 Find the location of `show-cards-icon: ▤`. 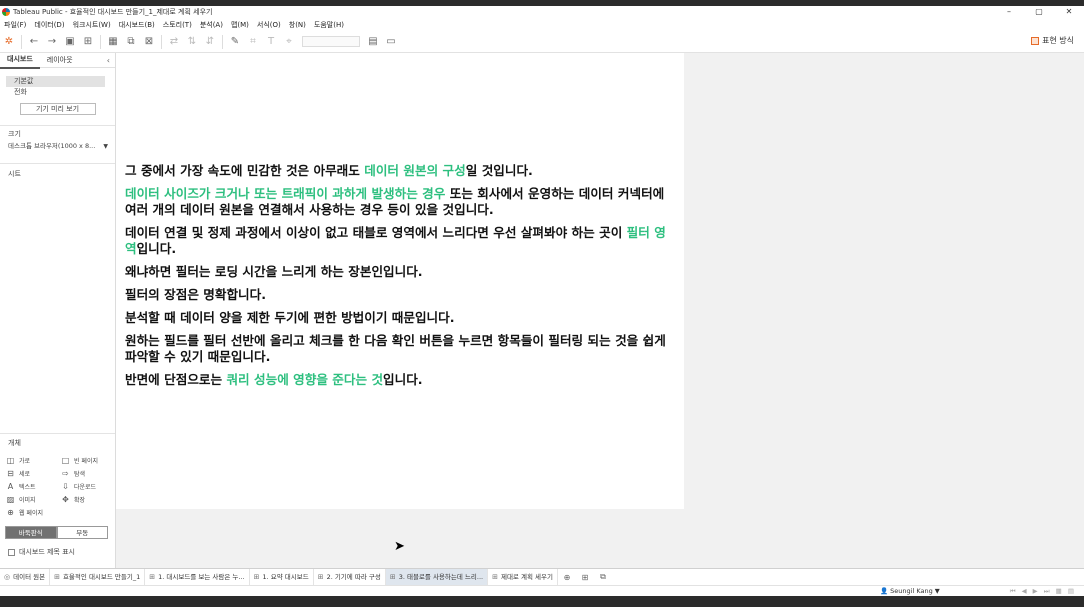

show-cards-icon: ▤ is located at coordinates (373, 41).